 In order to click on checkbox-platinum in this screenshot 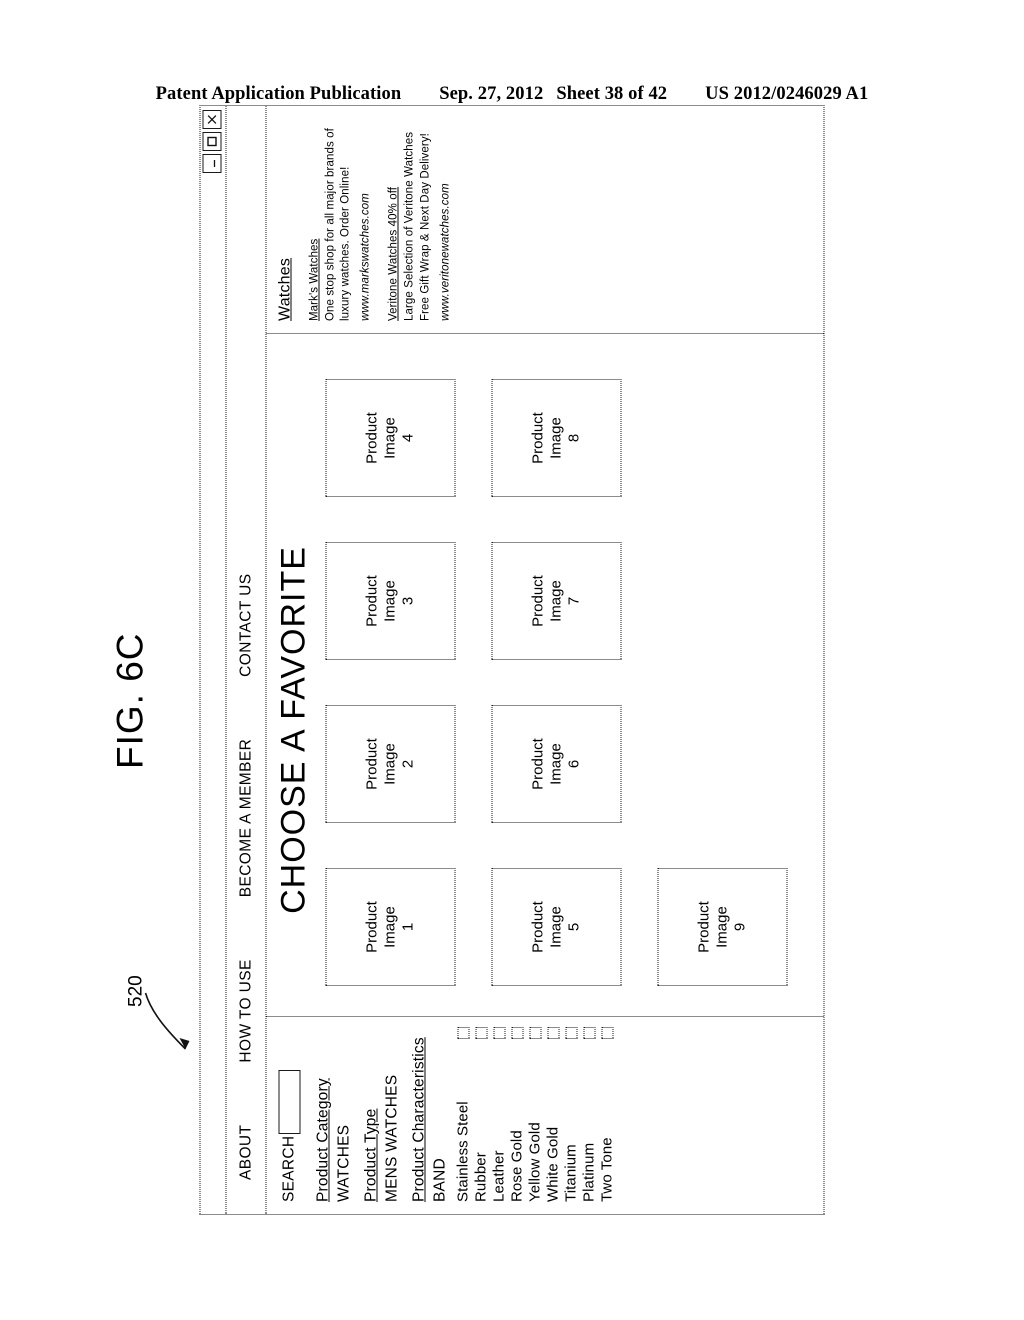, I will do `click(589, 1033)`.